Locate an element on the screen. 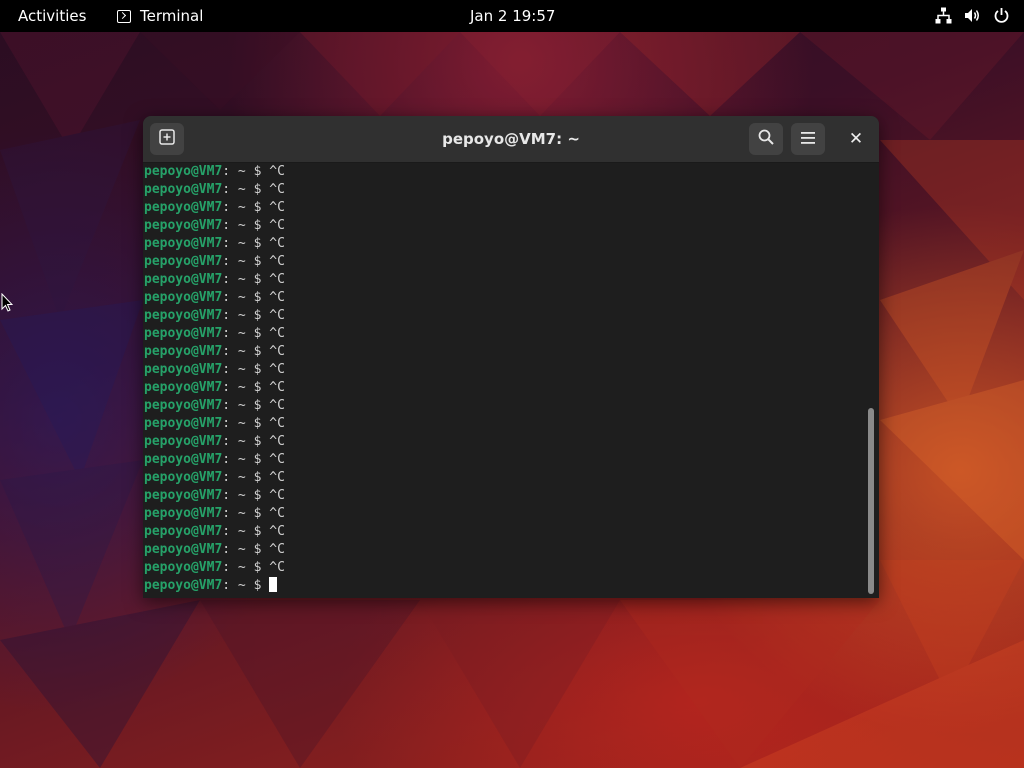  activities-button: Activities is located at coordinates (52, 16).